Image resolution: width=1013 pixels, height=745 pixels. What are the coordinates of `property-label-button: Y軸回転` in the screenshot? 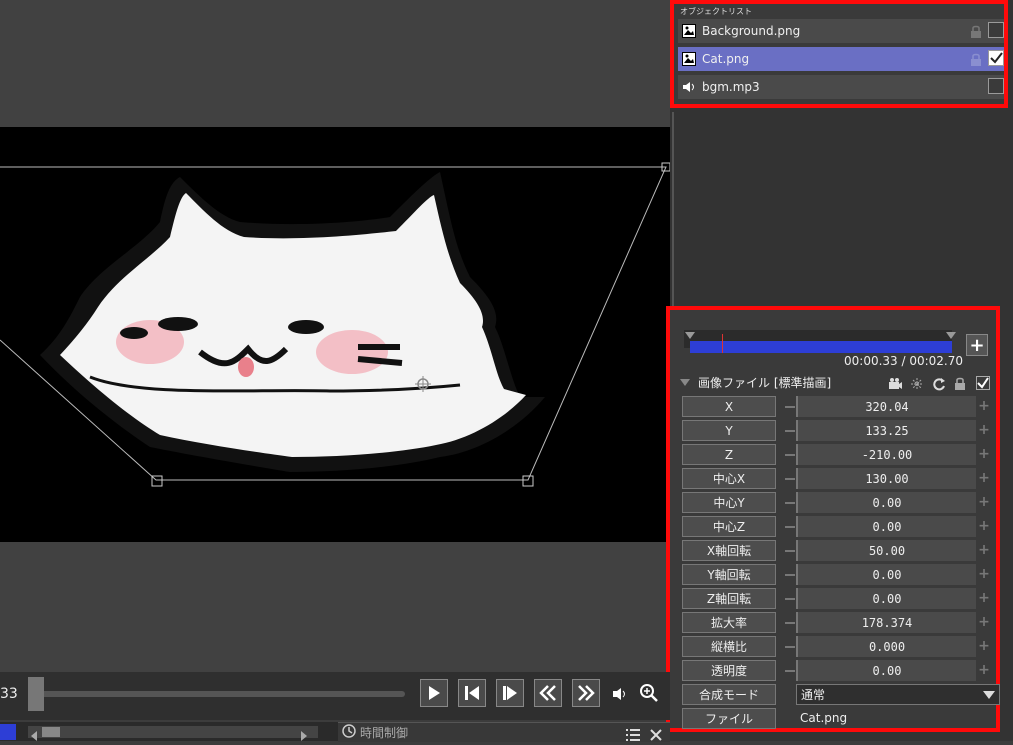 It's located at (729, 574).